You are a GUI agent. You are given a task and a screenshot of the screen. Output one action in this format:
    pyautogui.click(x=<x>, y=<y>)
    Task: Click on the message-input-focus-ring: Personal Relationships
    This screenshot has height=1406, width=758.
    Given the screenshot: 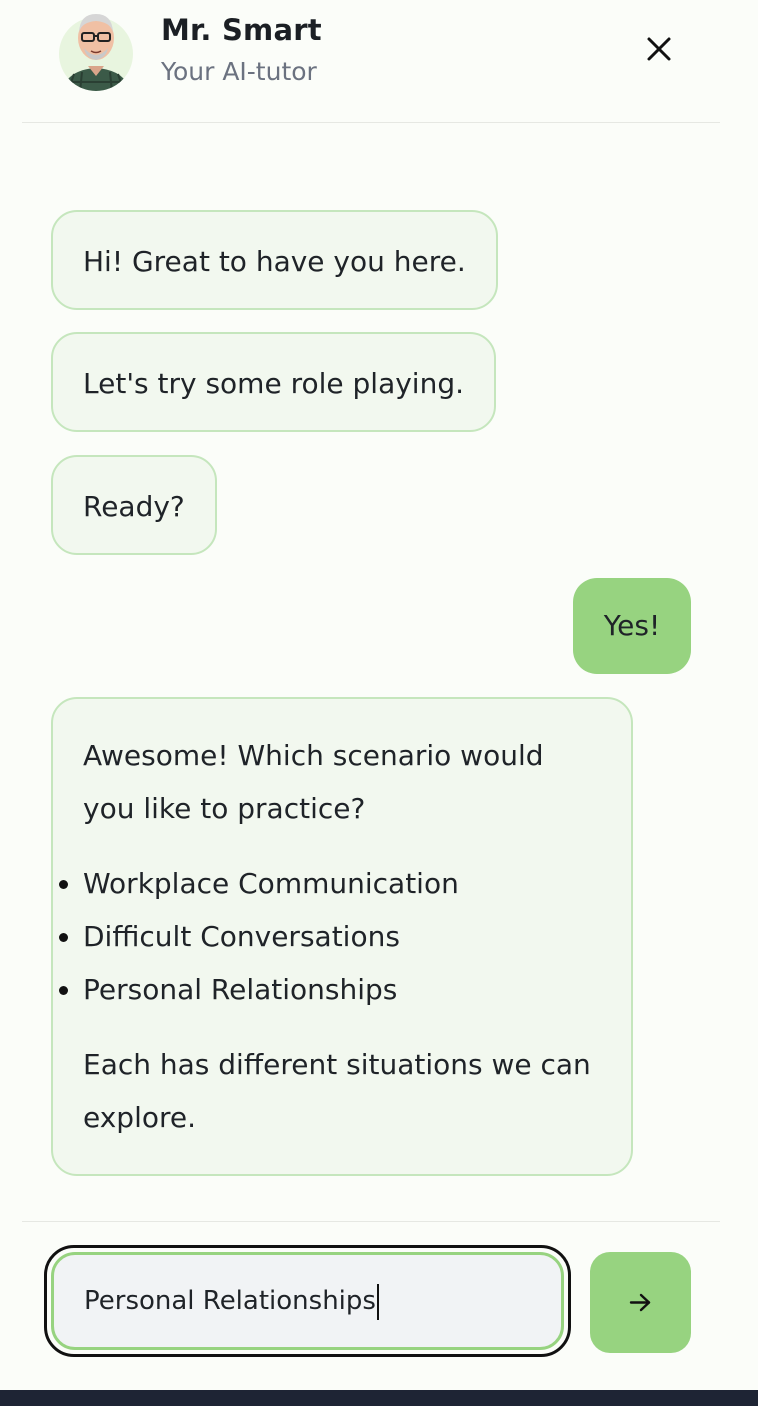 What is the action you would take?
    pyautogui.click(x=307, y=1301)
    